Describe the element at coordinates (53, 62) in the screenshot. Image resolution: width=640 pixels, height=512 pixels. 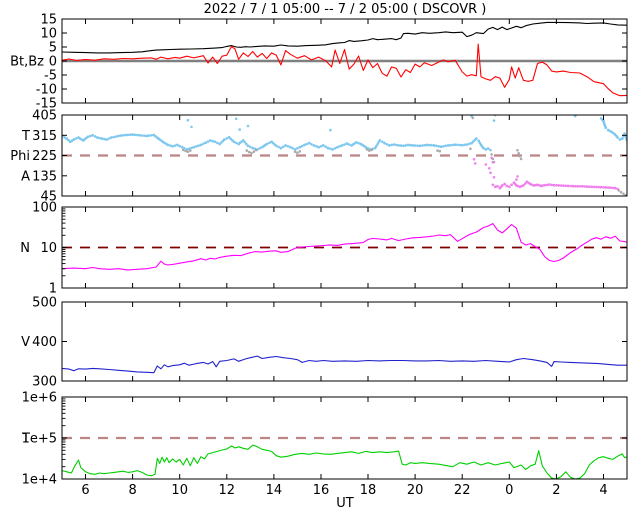
I see `y-tick-label: 0` at that location.